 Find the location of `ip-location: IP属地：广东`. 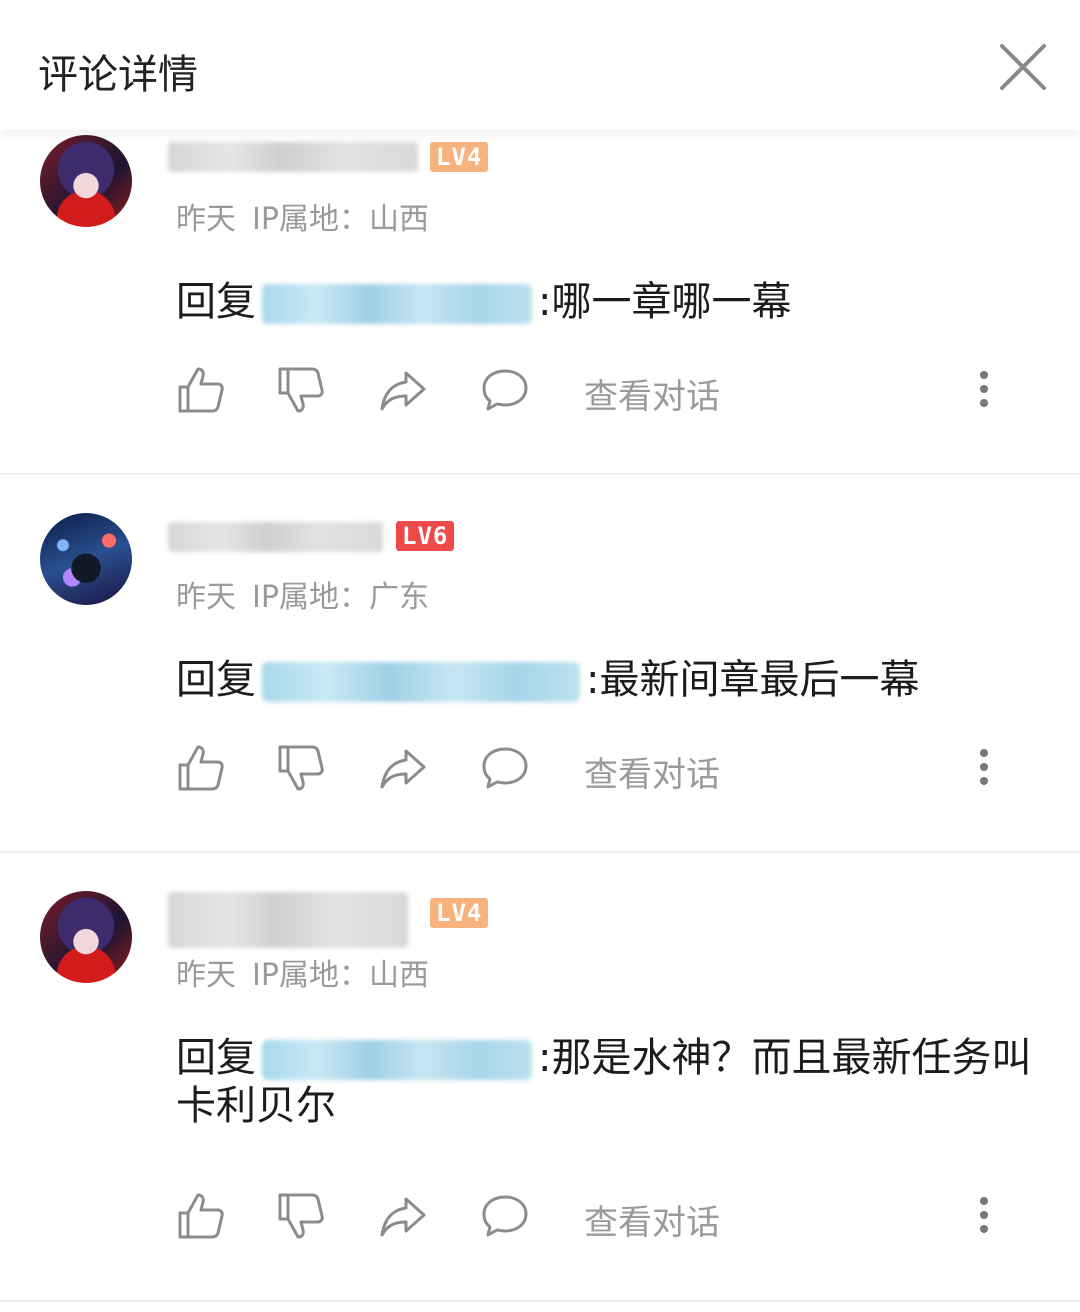

ip-location: IP属地：广东 is located at coordinates (340, 597).